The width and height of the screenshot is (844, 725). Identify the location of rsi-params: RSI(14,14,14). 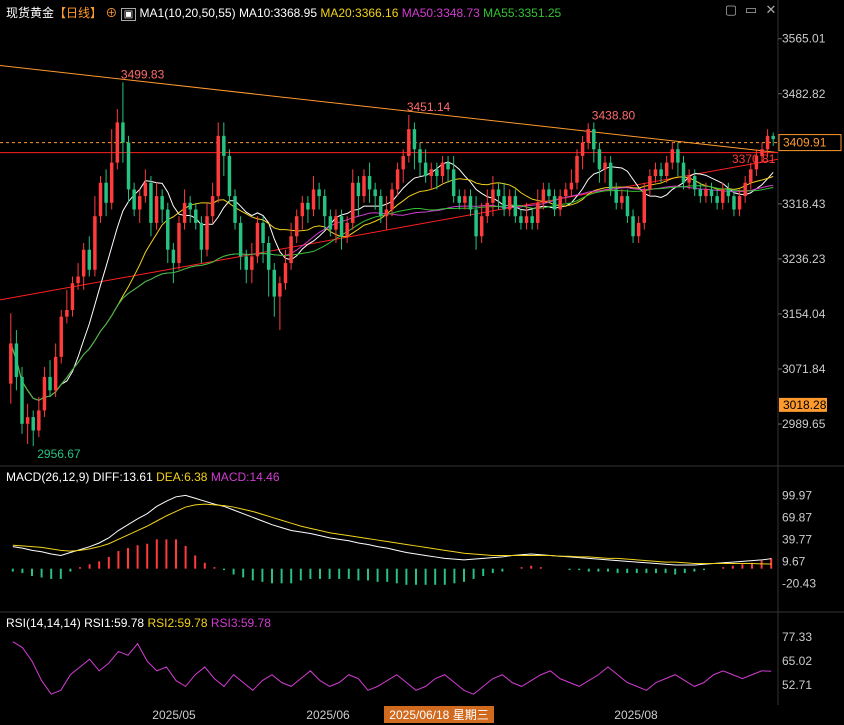
(43, 623).